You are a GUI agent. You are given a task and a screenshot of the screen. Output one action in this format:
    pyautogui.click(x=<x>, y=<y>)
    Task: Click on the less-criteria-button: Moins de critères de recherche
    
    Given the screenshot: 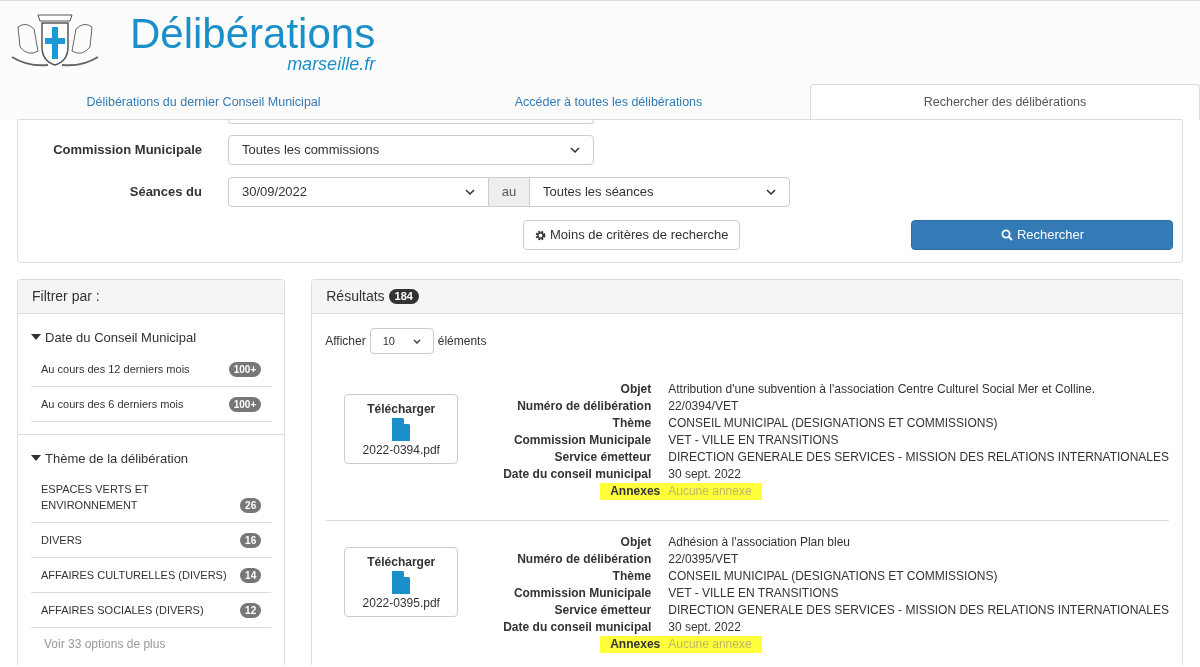 What is the action you would take?
    pyautogui.click(x=632, y=235)
    